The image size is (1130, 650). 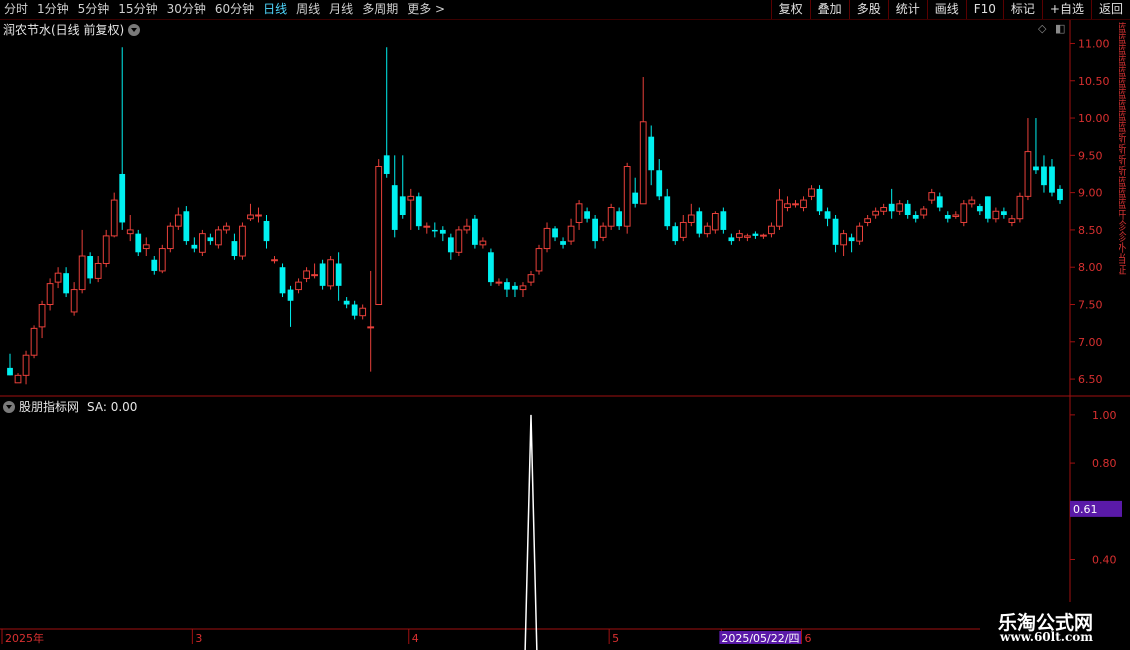 What do you see at coordinates (1104, 463) in the screenshot?
I see `sub-y-tick-label: 0.80` at bounding box center [1104, 463].